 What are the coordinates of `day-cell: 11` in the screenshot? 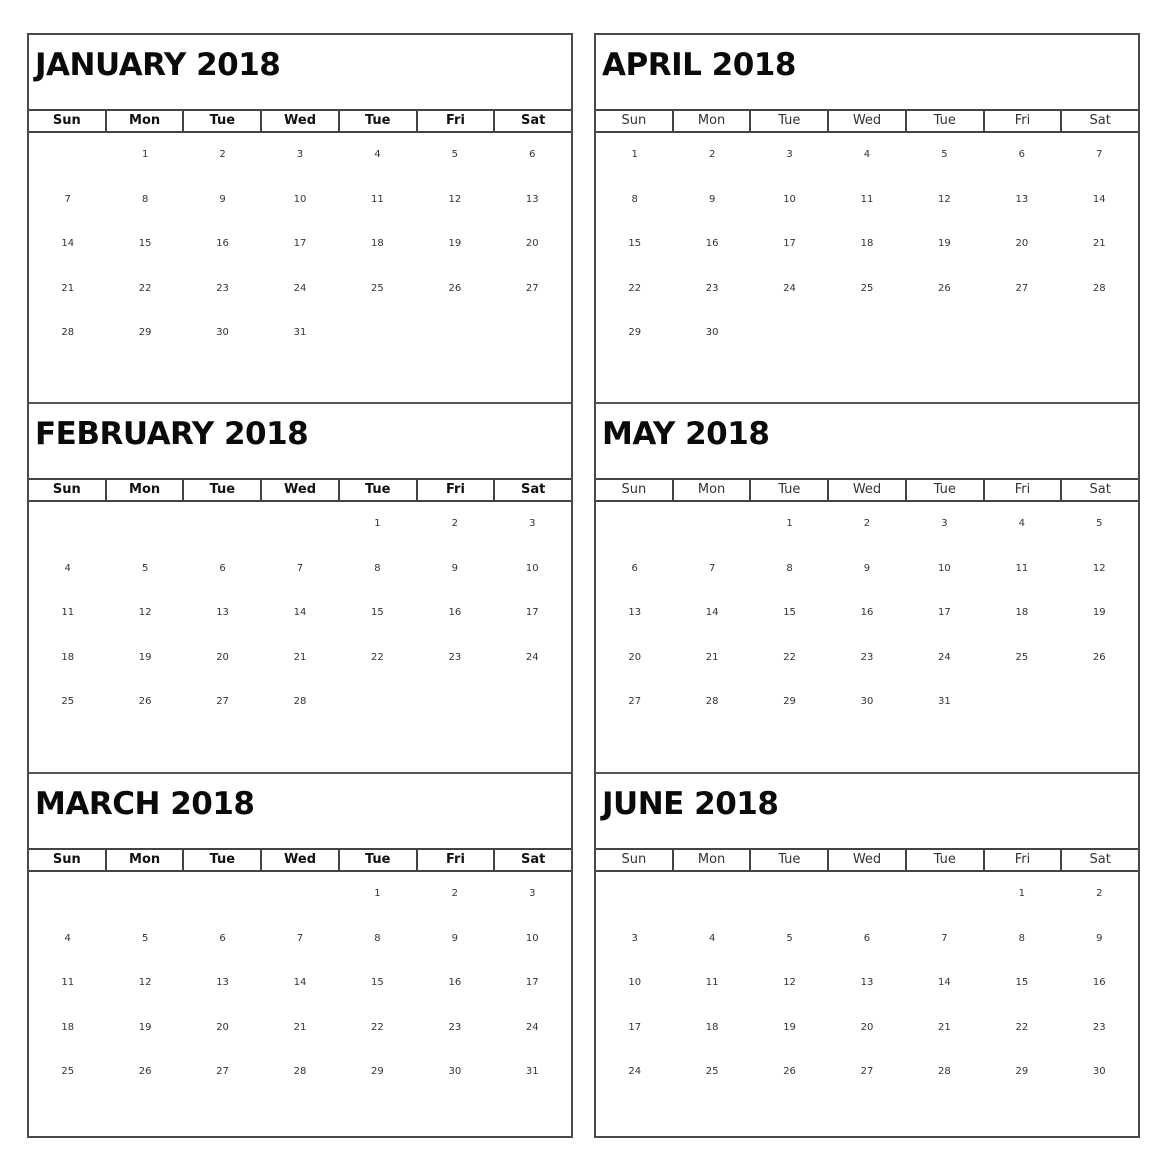 It's located at (377, 199).